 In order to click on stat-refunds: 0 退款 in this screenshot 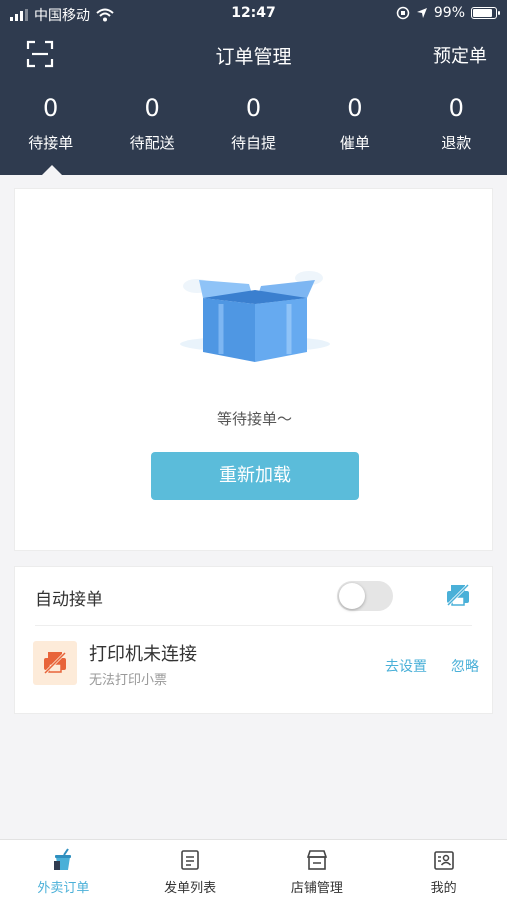, I will do `click(456, 122)`.